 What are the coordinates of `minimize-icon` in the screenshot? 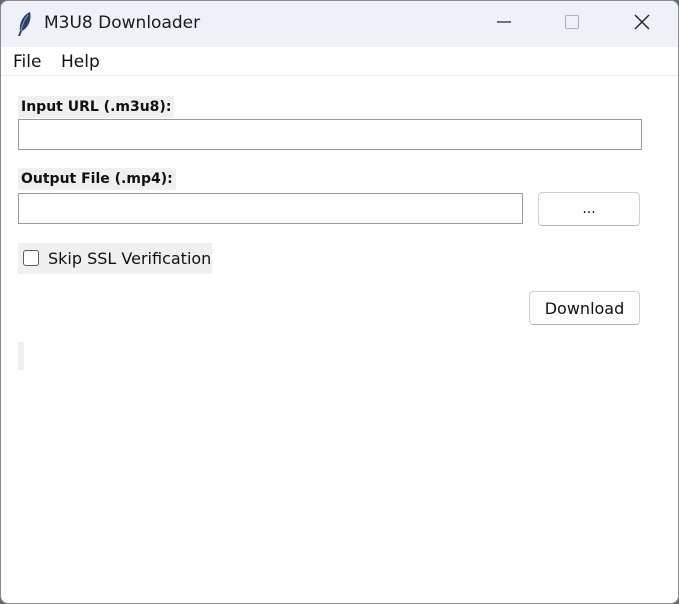 It's located at (504, 24).